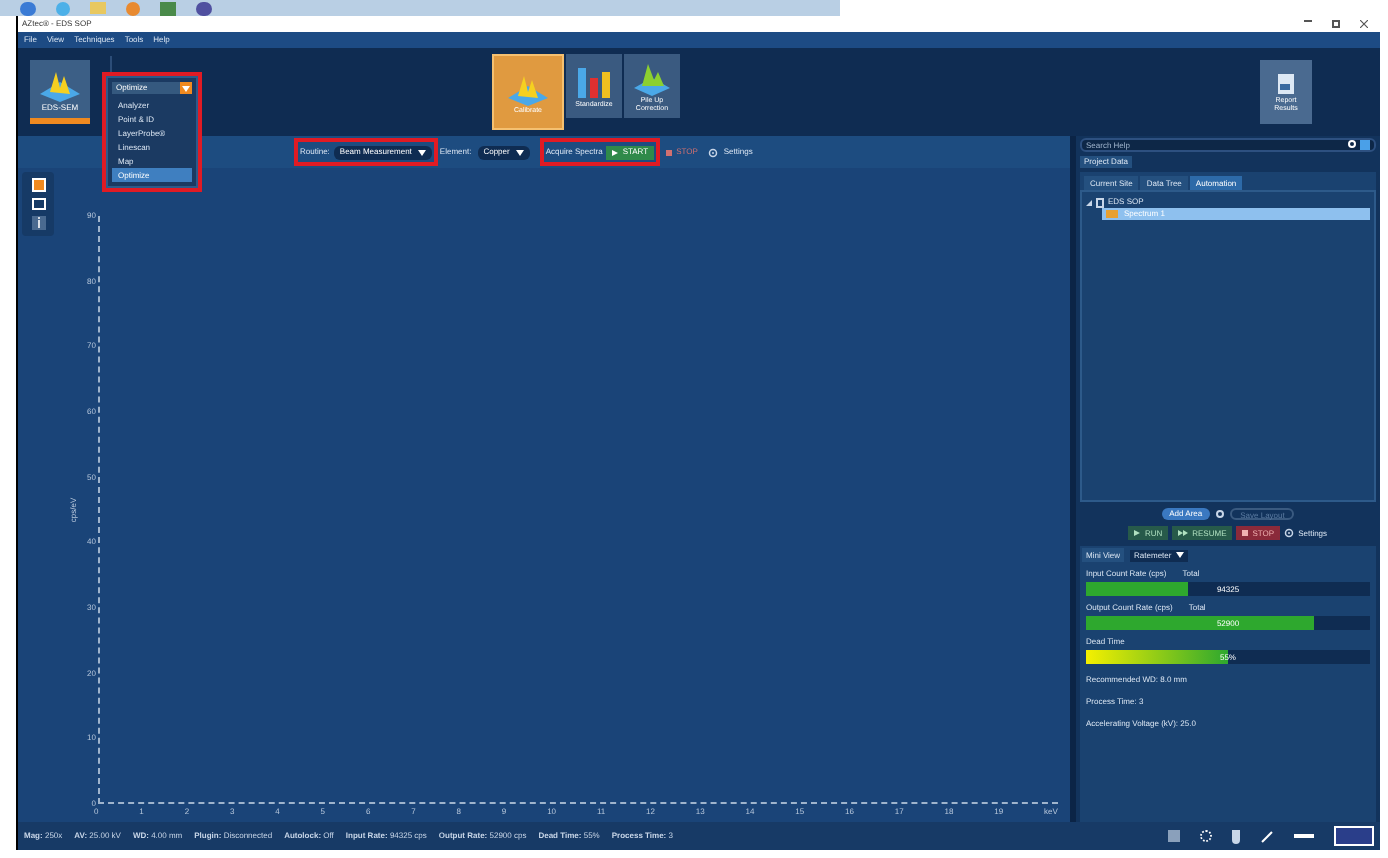  I want to click on spectrum-icon, so click(1112, 214).